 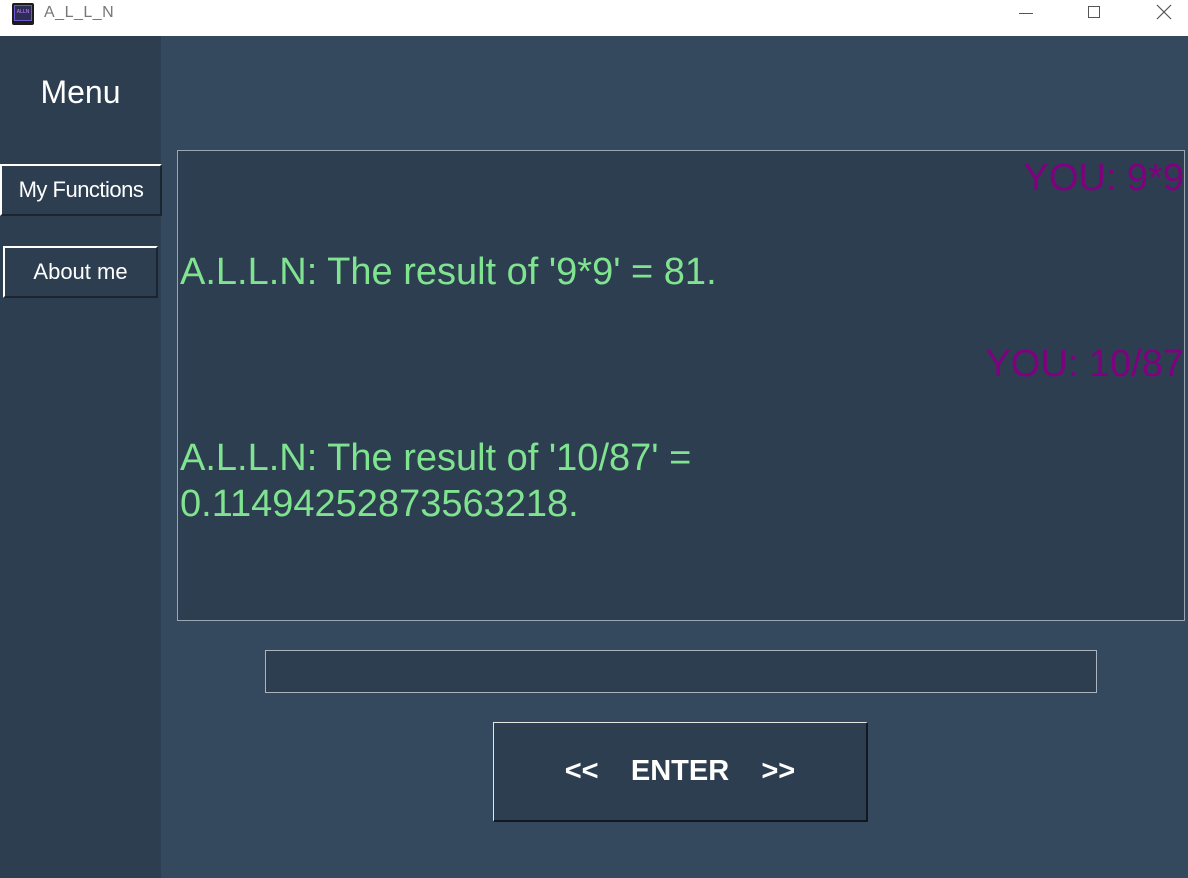 I want to click on maximize-icon, so click(x=1094, y=12).